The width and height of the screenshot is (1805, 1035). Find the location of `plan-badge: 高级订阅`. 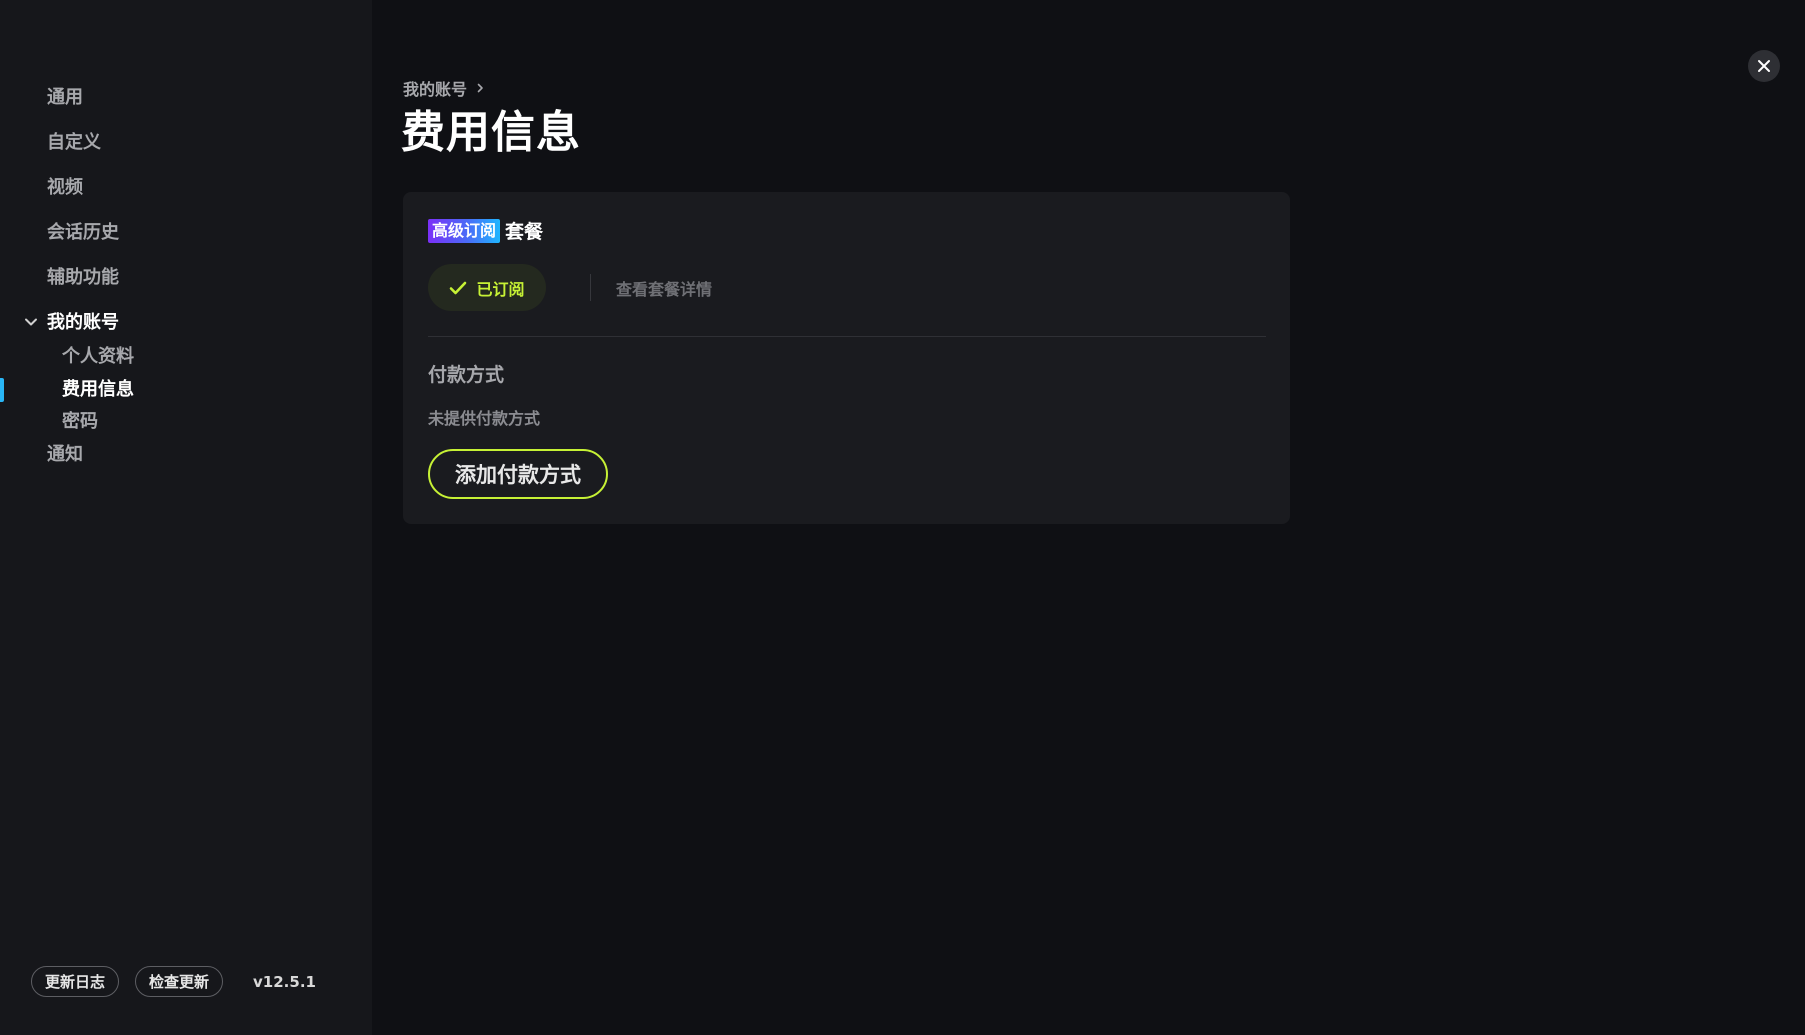

plan-badge: 高级订阅 is located at coordinates (464, 230).